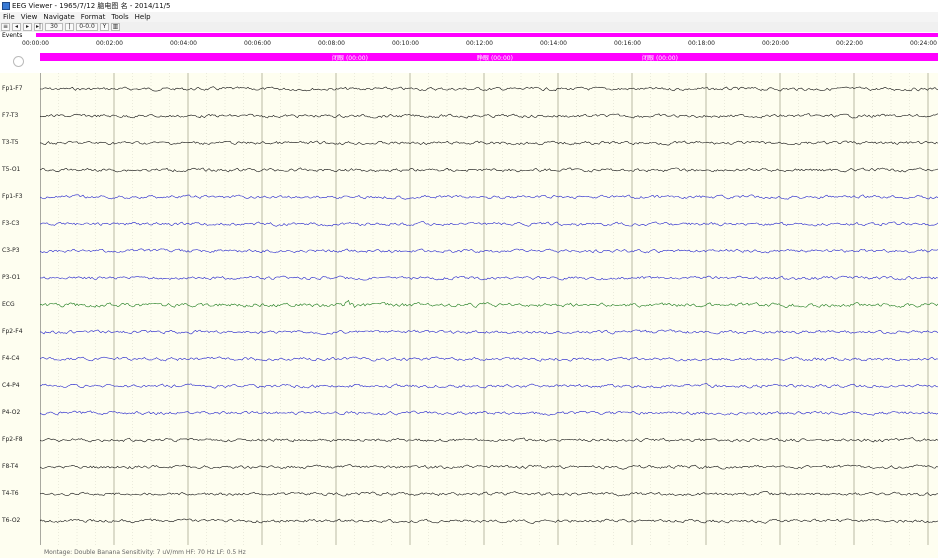  Describe the element at coordinates (183, 43) in the screenshot. I see `time-tick-label: 00:04:00` at that location.